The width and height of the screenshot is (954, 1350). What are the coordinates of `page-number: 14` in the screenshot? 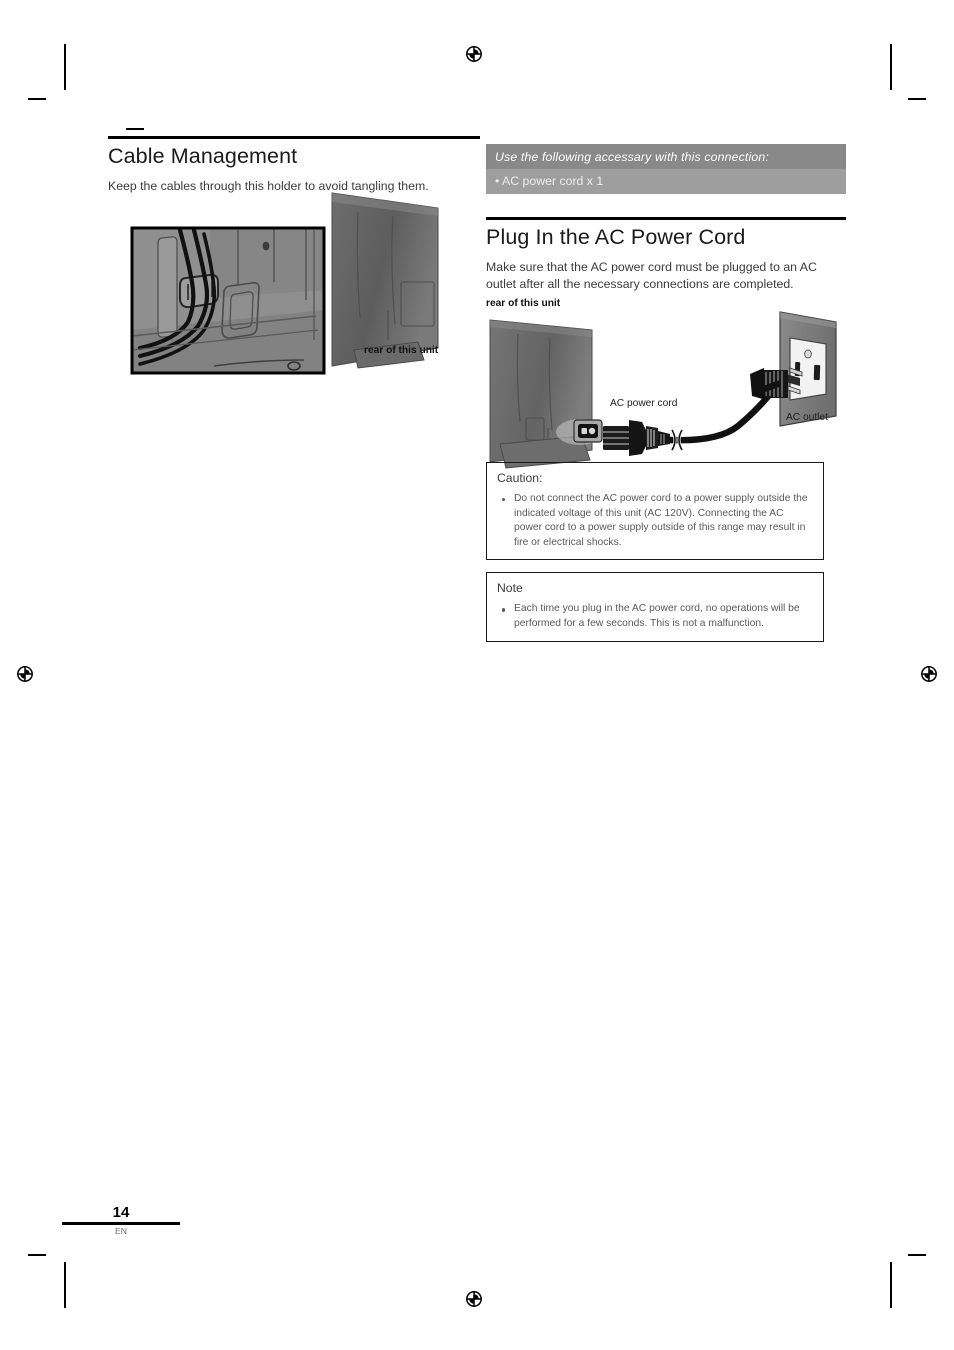 It's located at (121, 1212).